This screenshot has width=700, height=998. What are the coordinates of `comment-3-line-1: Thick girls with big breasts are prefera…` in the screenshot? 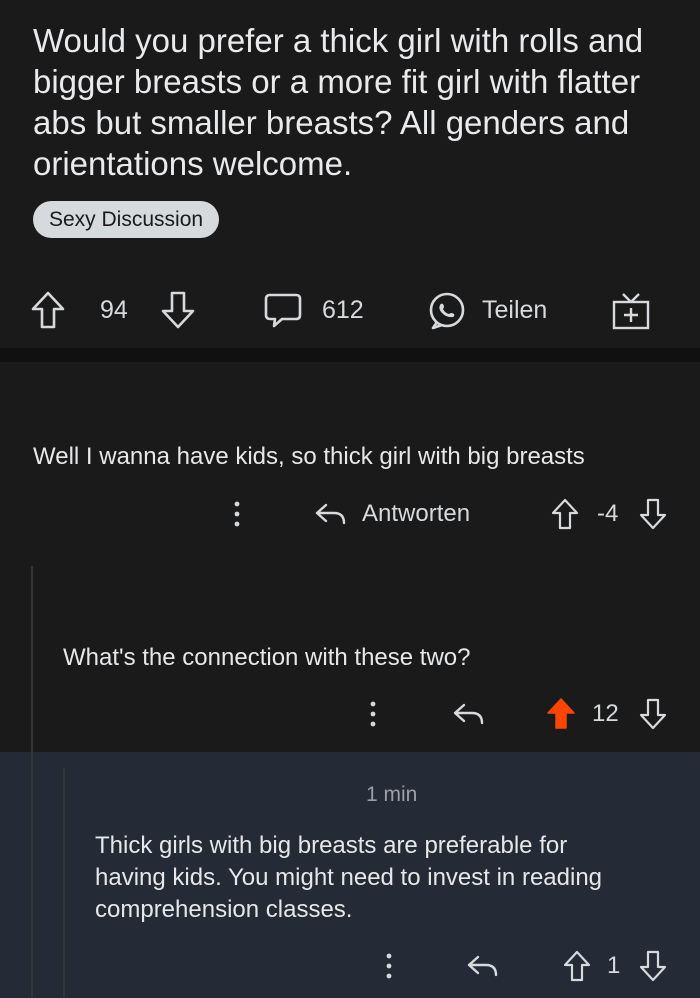 It's located at (331, 845).